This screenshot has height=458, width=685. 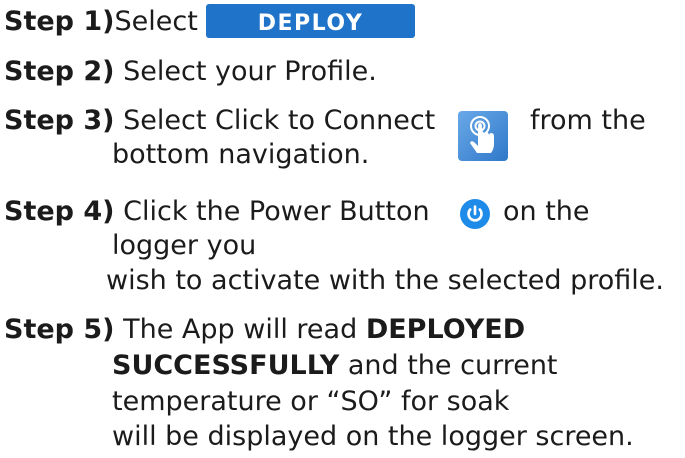 I want to click on step-2-line: Step 2) Select your Profile., so click(x=190, y=72).